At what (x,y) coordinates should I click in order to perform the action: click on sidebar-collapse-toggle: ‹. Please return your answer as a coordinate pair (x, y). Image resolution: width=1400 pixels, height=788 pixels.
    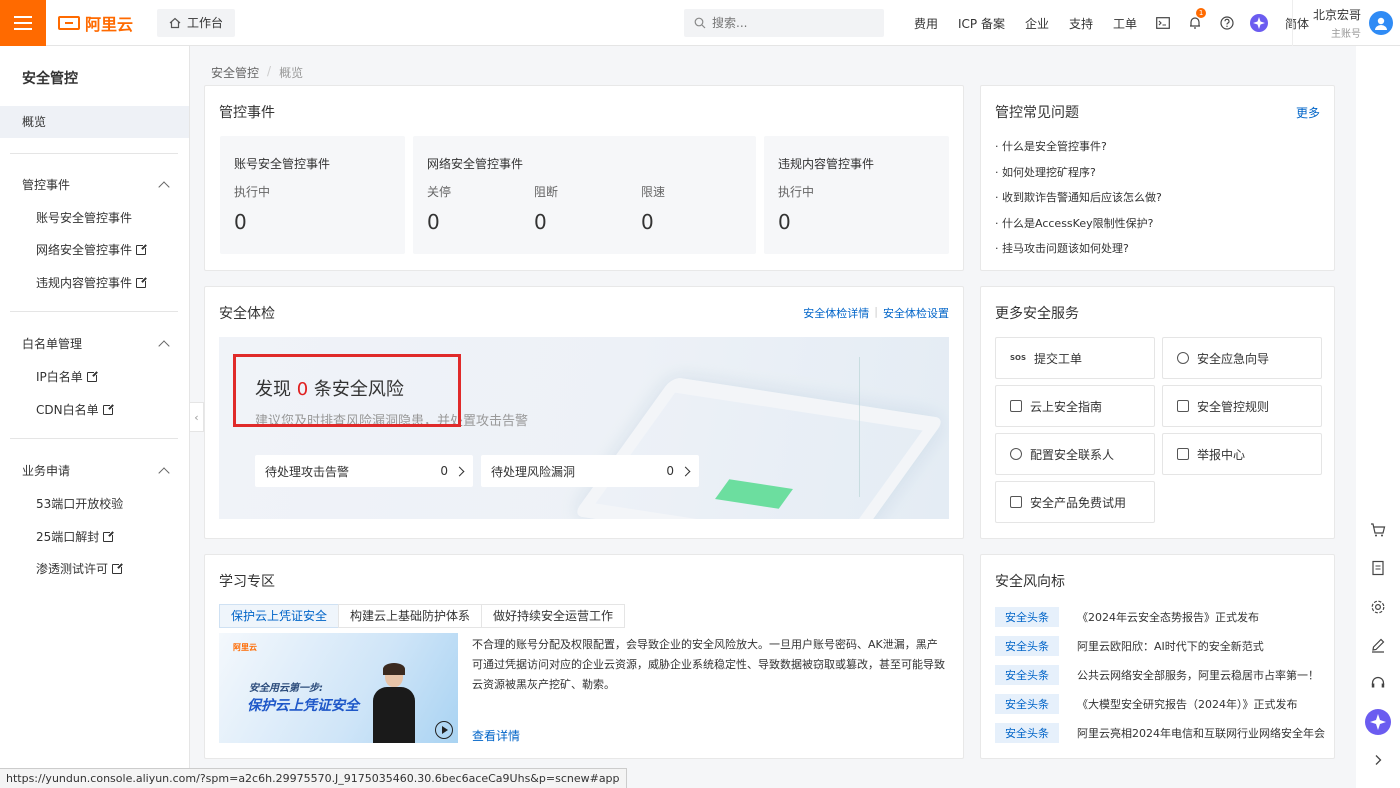
    Looking at the image, I should click on (197, 417).